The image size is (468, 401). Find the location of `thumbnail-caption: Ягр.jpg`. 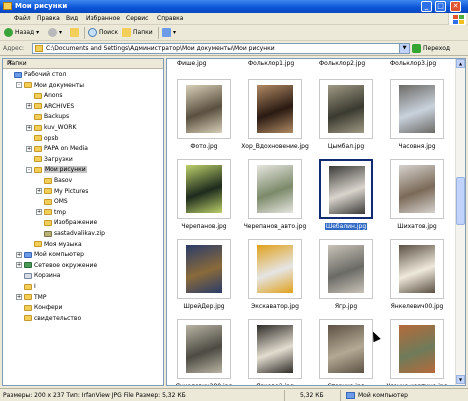

thumbnail-caption: Ягр.jpg is located at coordinates (346, 306).